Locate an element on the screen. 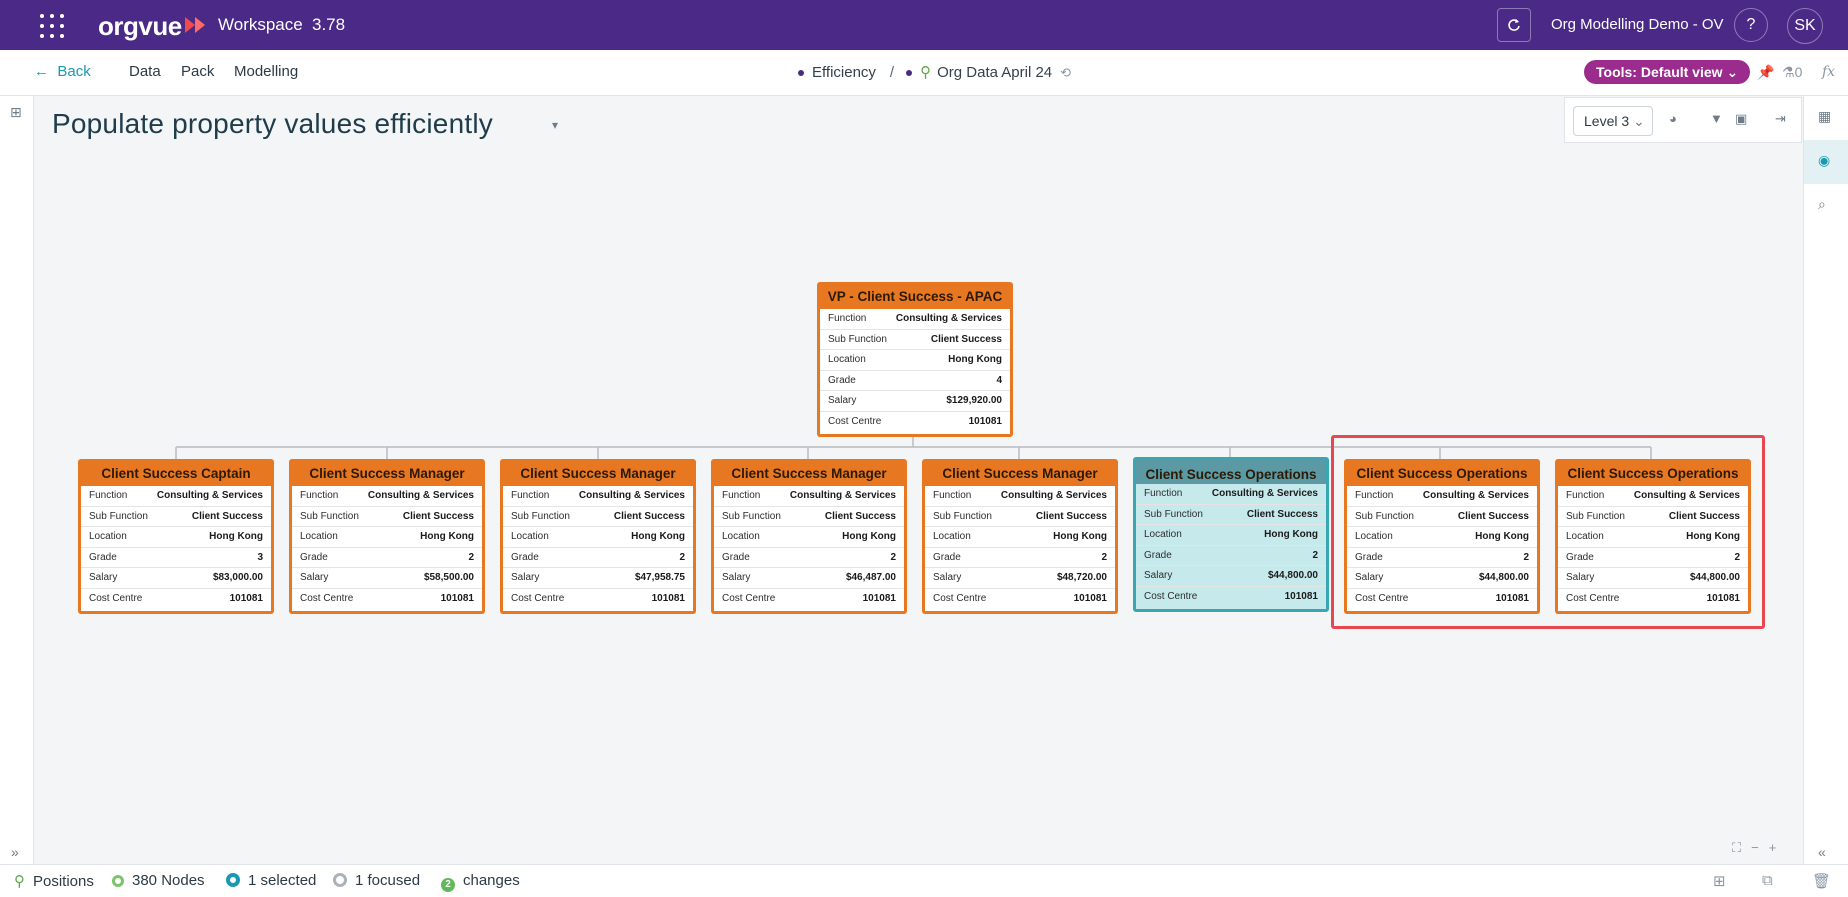  field-row: Salary $48,720.00 is located at coordinates (1020, 578).